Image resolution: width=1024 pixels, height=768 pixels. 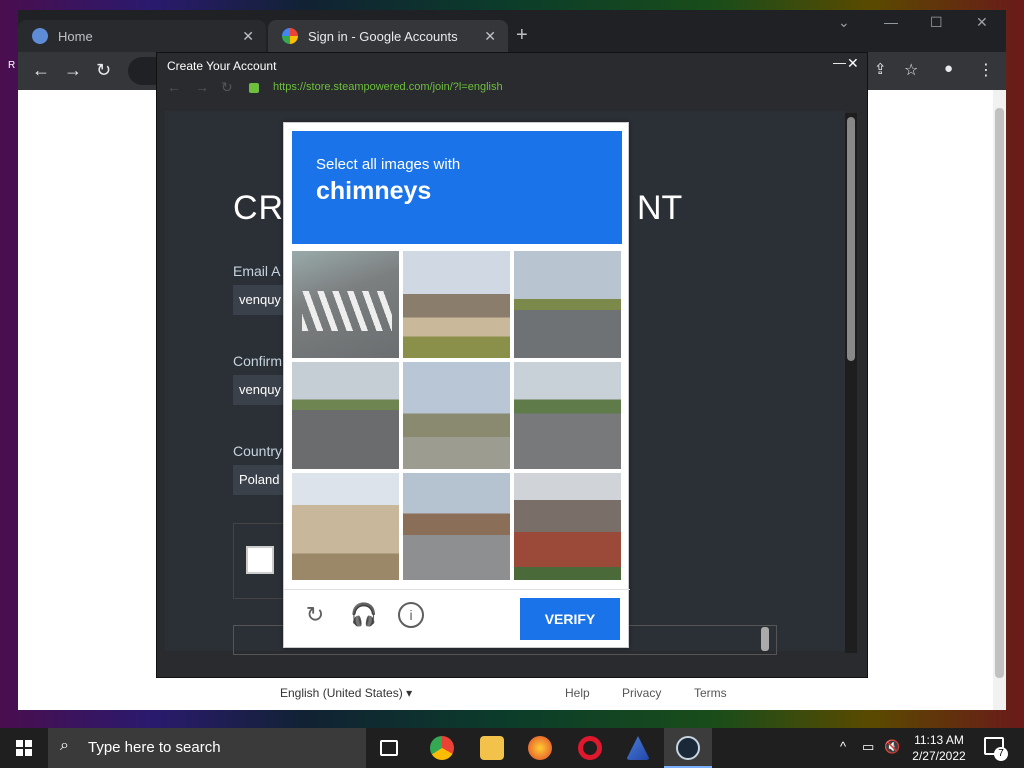 What do you see at coordinates (641, 693) in the screenshot?
I see `privacy-link: Privacy` at bounding box center [641, 693].